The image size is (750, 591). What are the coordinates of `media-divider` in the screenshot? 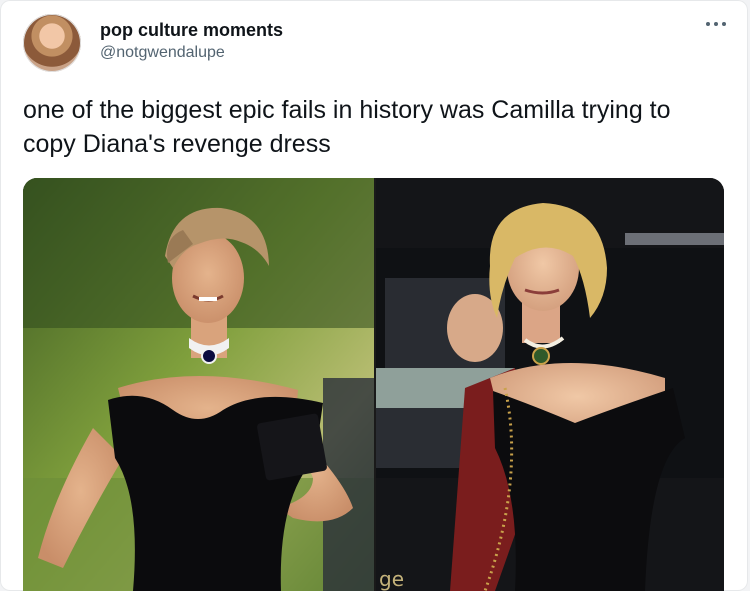 It's located at (375, 384).